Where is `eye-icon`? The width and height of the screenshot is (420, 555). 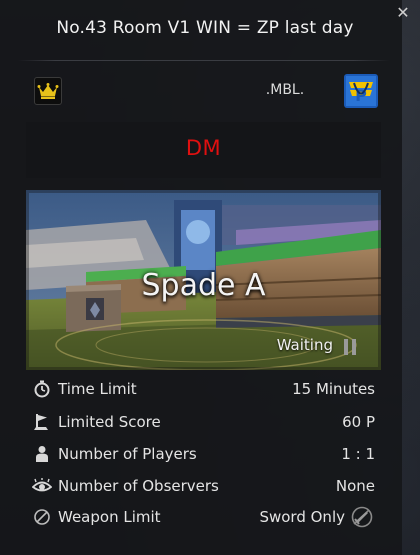
eye-icon is located at coordinates (42, 486).